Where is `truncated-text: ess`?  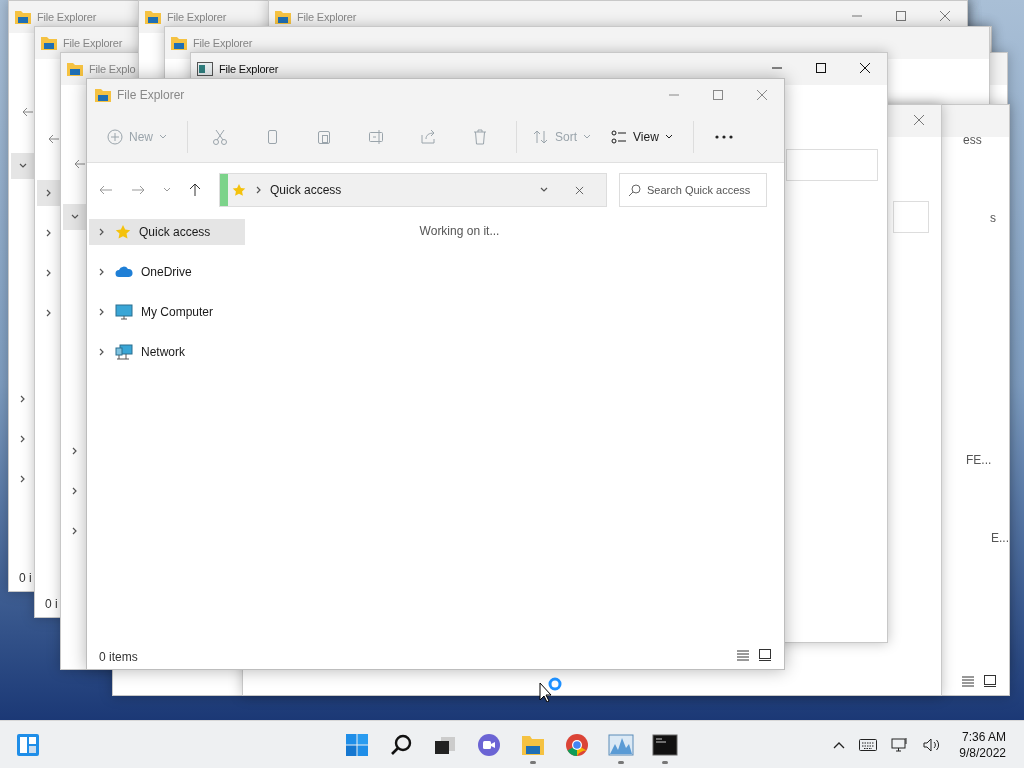 truncated-text: ess is located at coordinates (972, 140).